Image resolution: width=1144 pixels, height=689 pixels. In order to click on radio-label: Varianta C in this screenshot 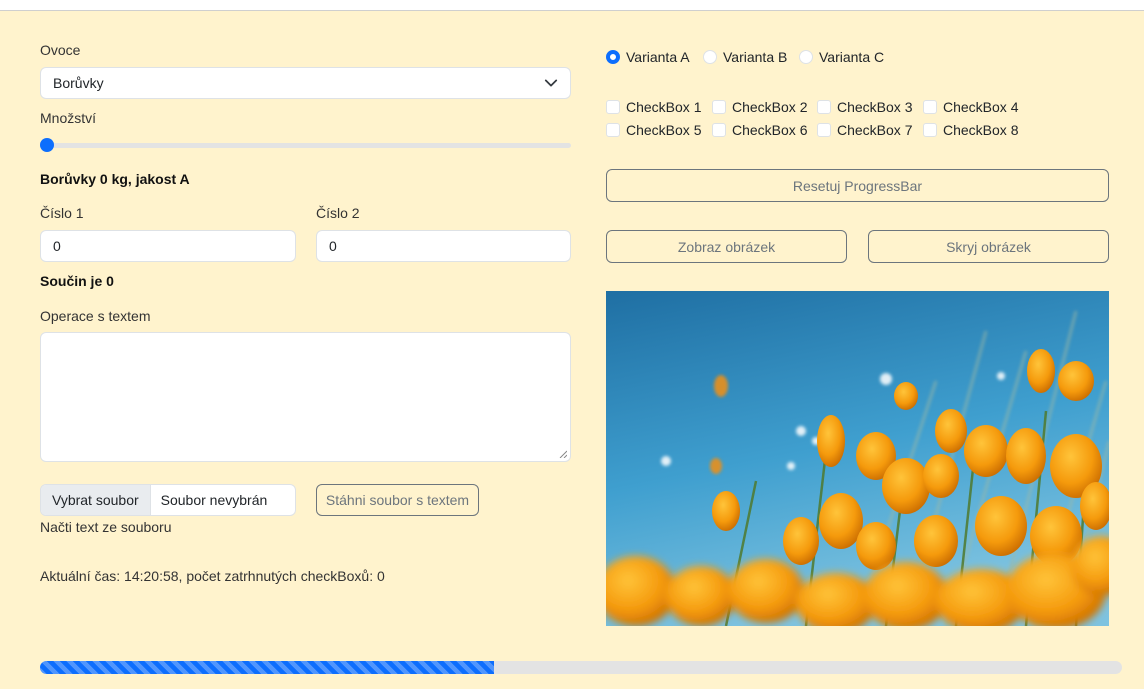, I will do `click(852, 57)`.